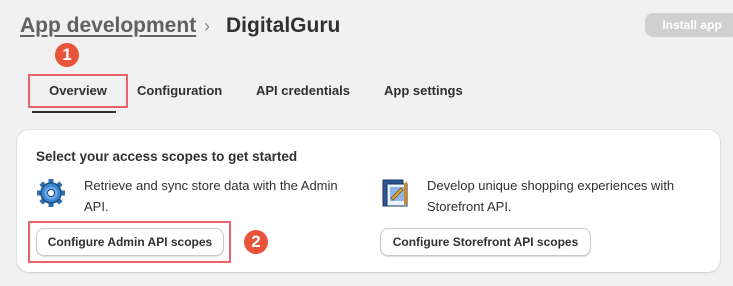 The height and width of the screenshot is (286, 733). I want to click on tab-selected-indicator, so click(74, 112).